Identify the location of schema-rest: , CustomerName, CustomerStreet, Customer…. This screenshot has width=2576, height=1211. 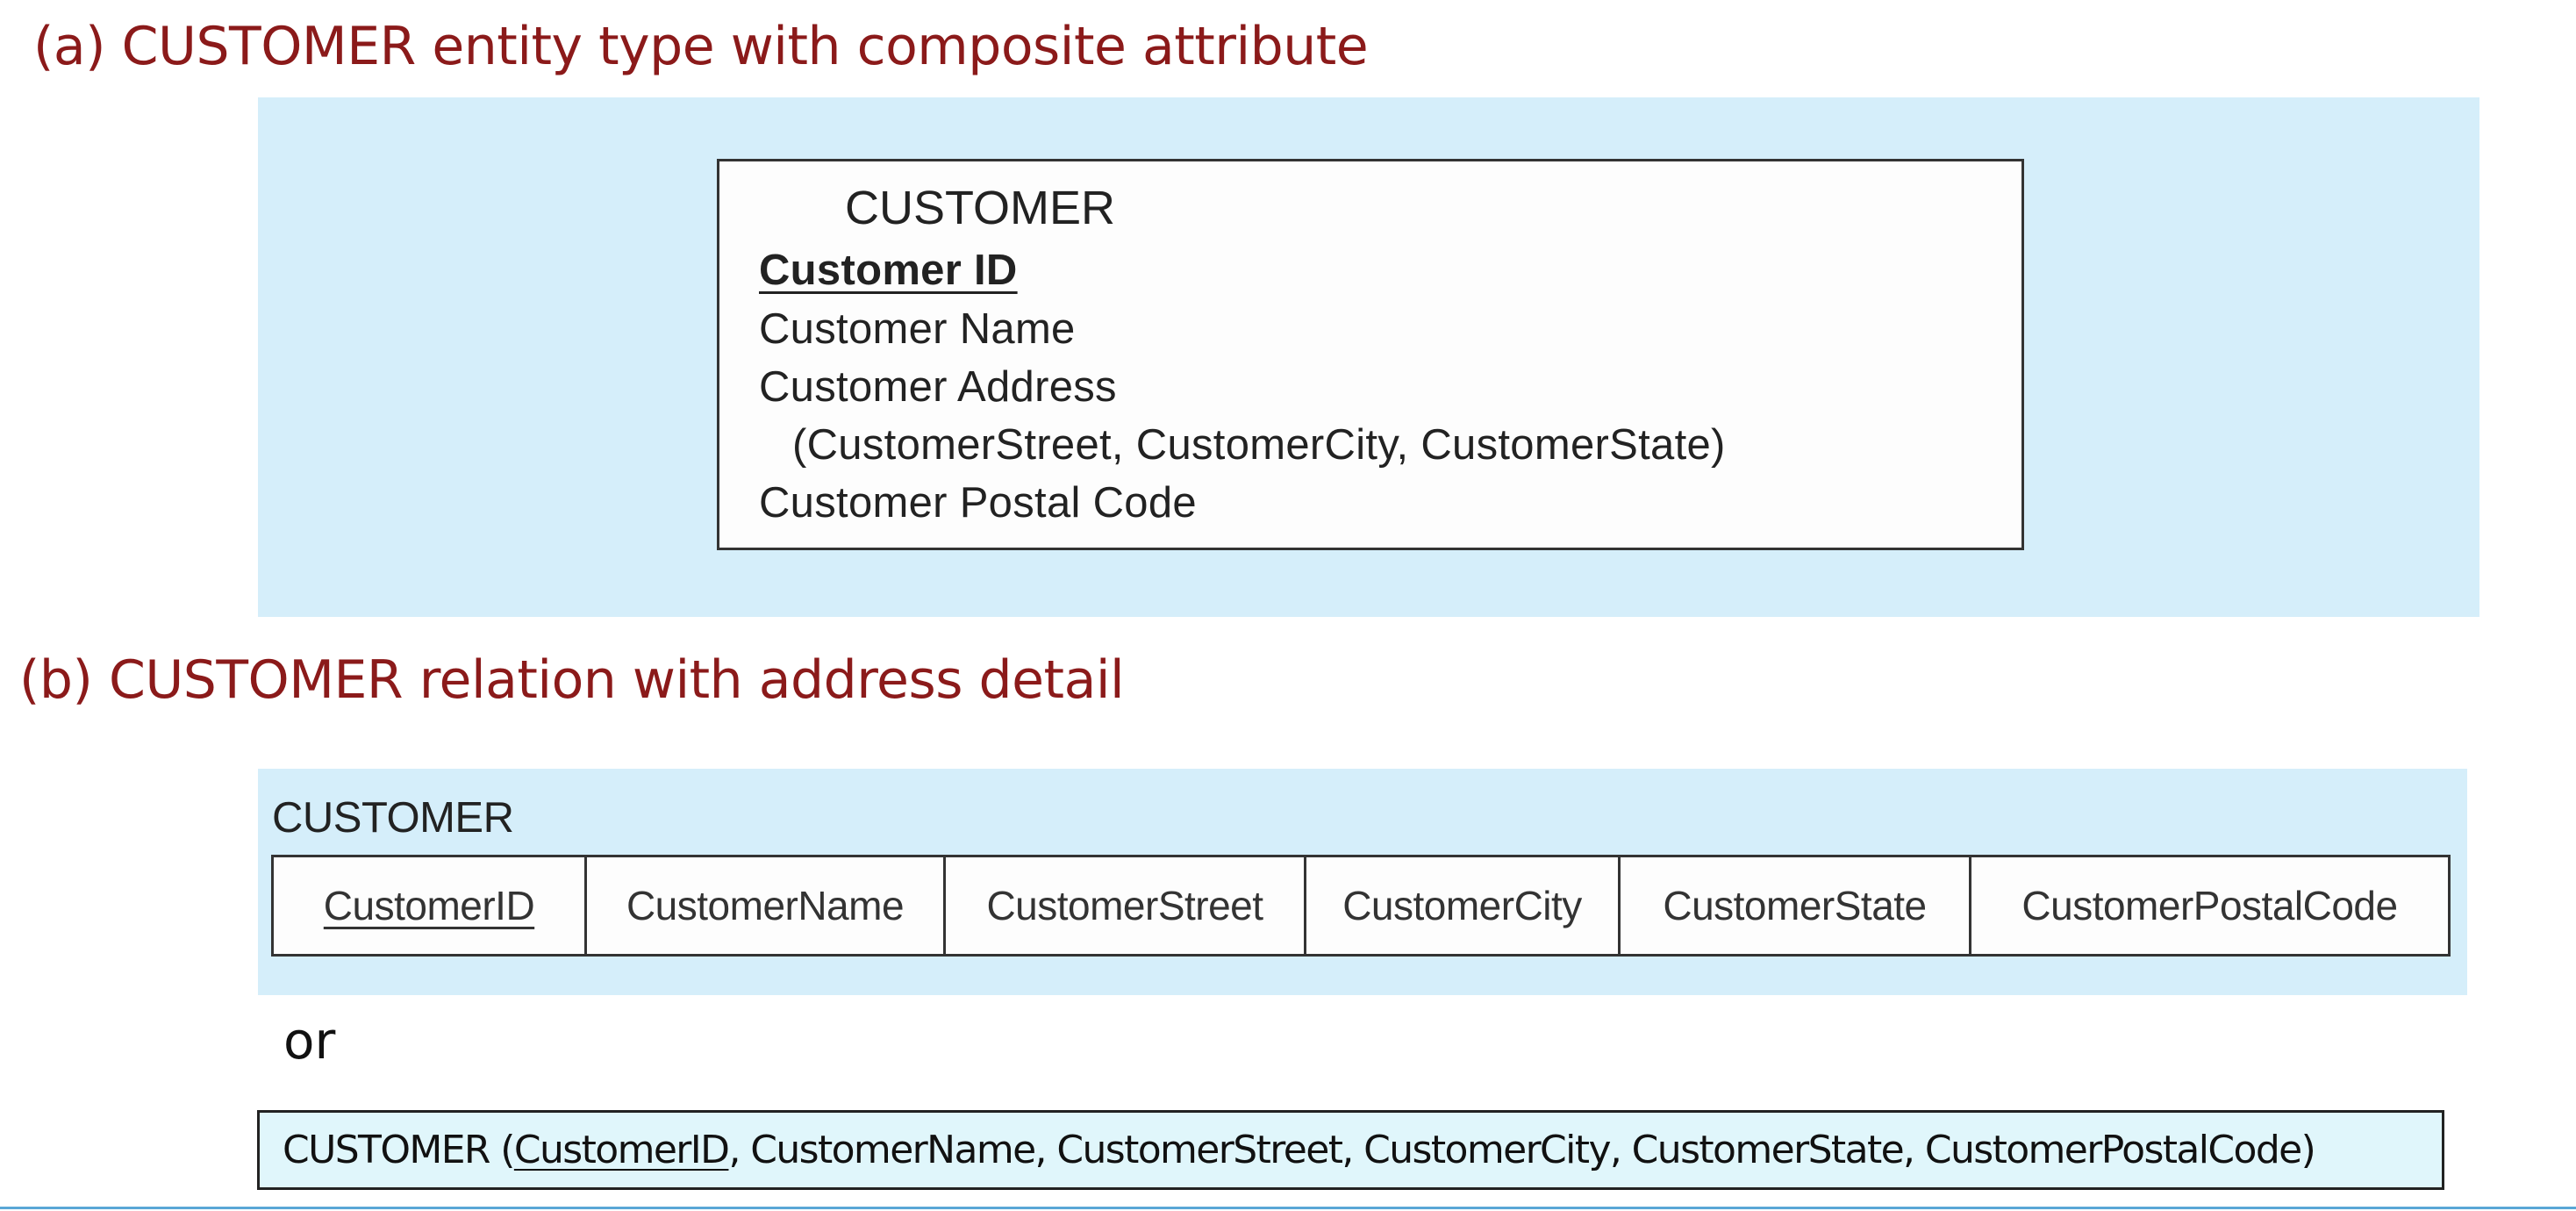
(1521, 1150).